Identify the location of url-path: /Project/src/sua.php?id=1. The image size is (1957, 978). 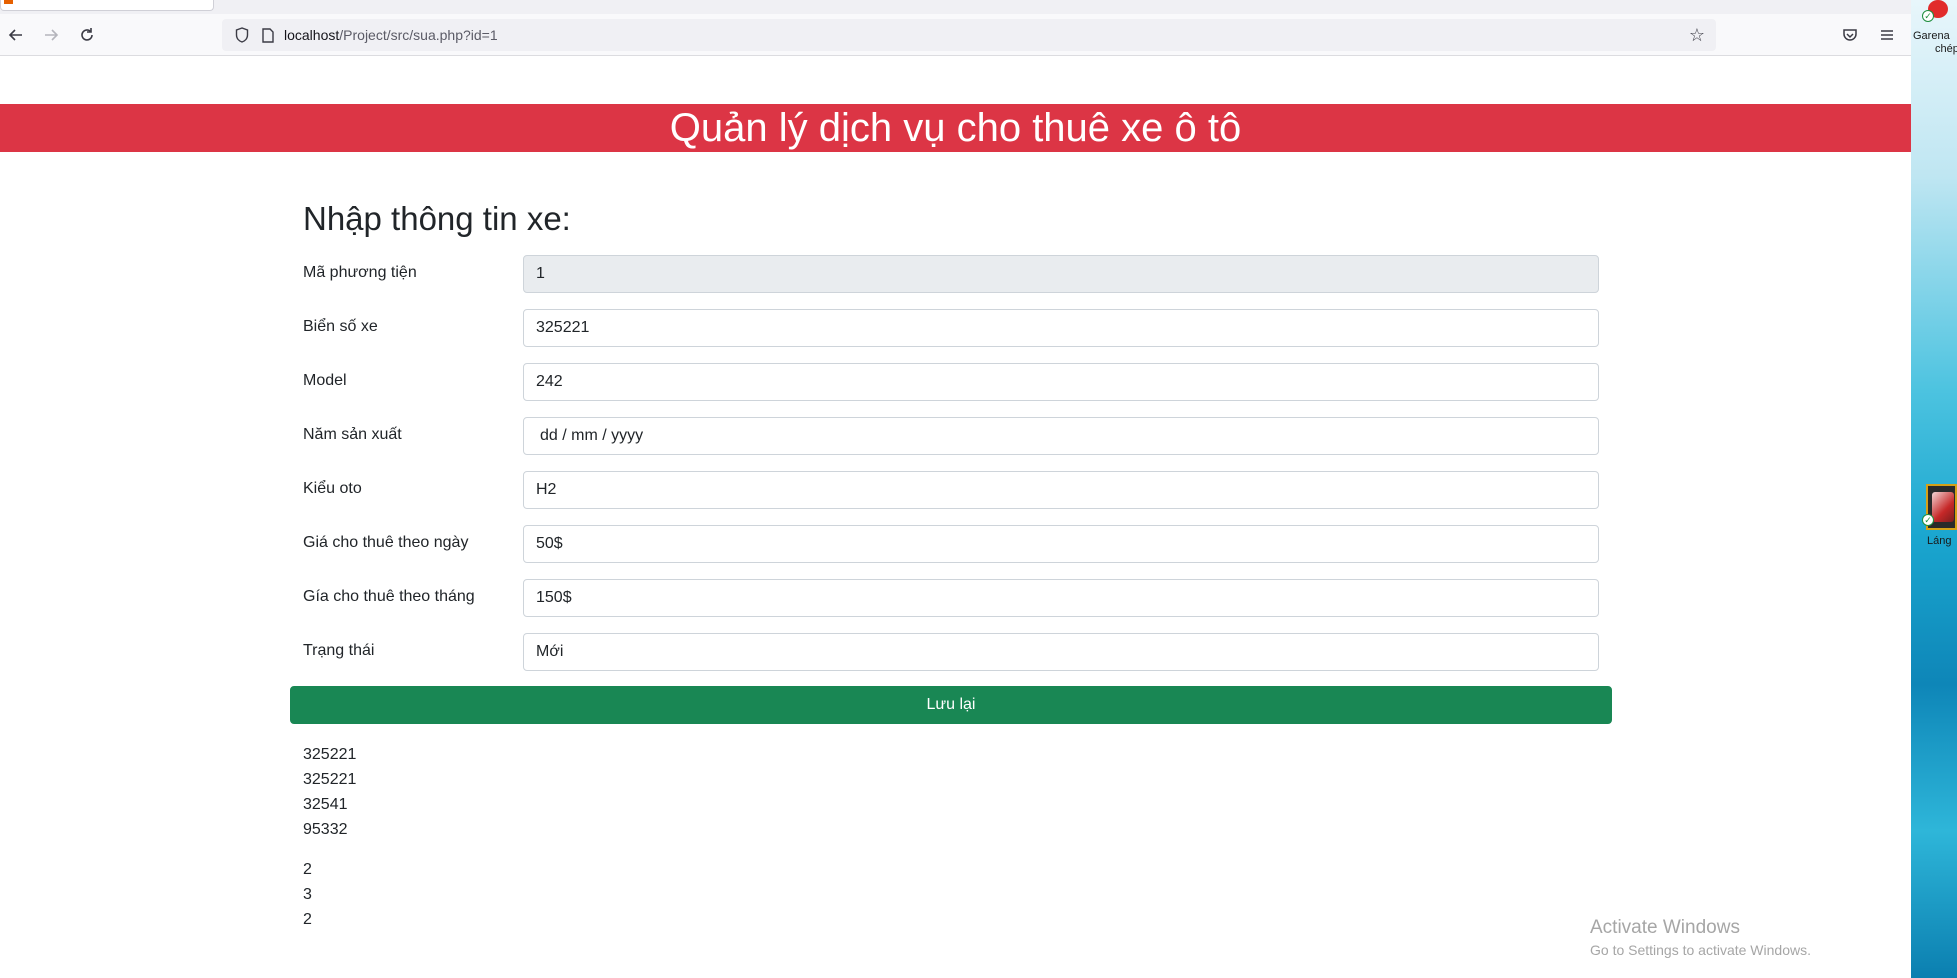
(418, 35).